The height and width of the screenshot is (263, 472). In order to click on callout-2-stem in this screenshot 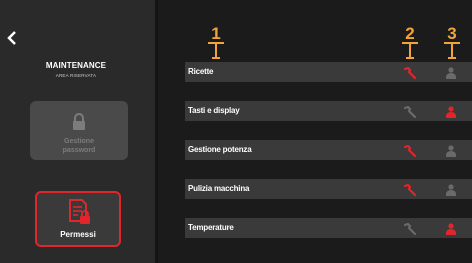, I will do `click(410, 50)`.